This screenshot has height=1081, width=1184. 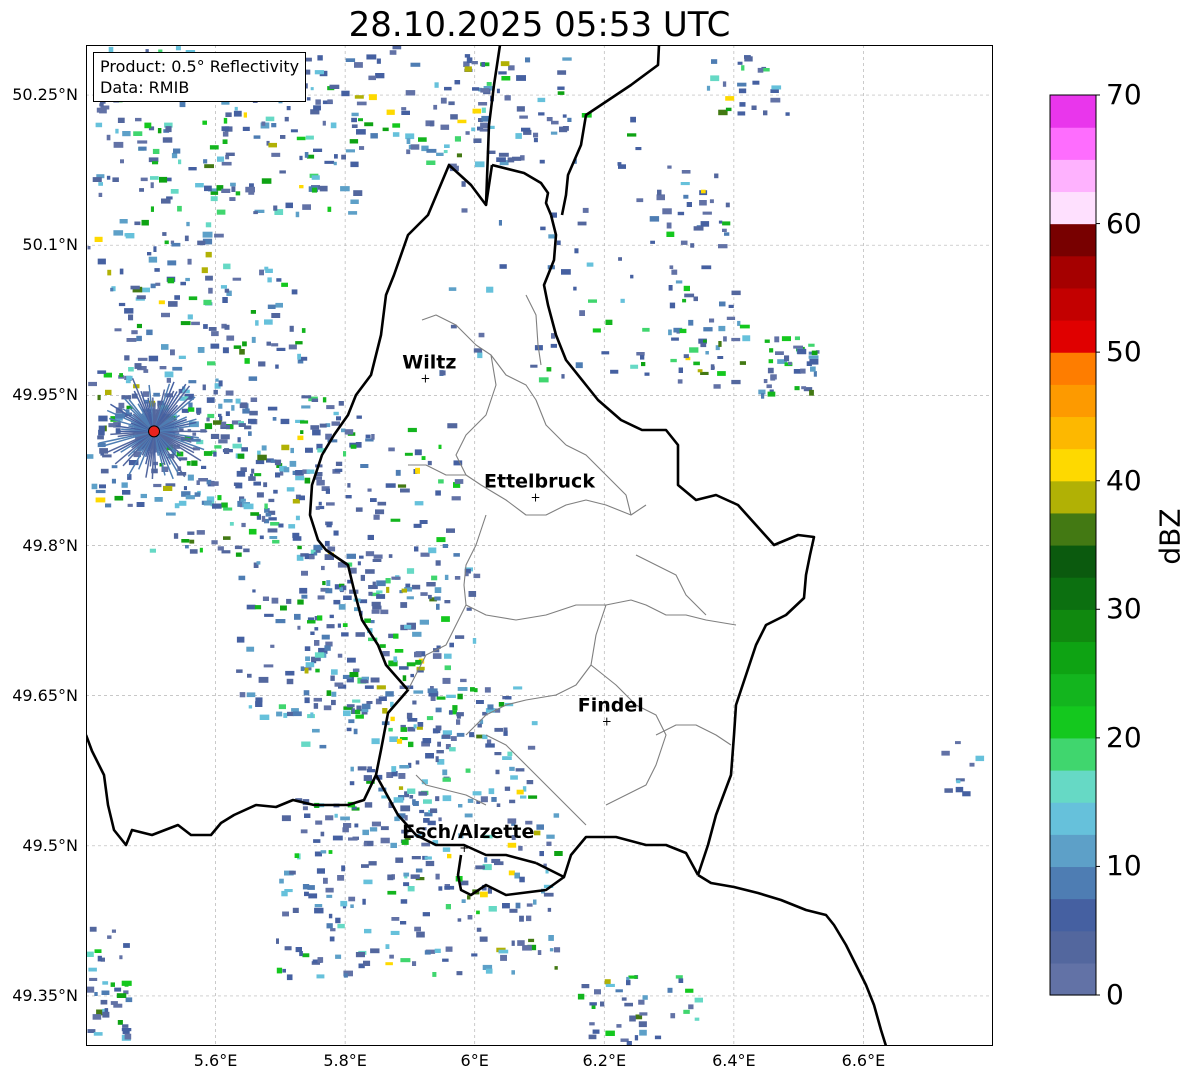 What do you see at coordinates (215, 1060) in the screenshot?
I see `lon-tick-label: 5.6°E` at bounding box center [215, 1060].